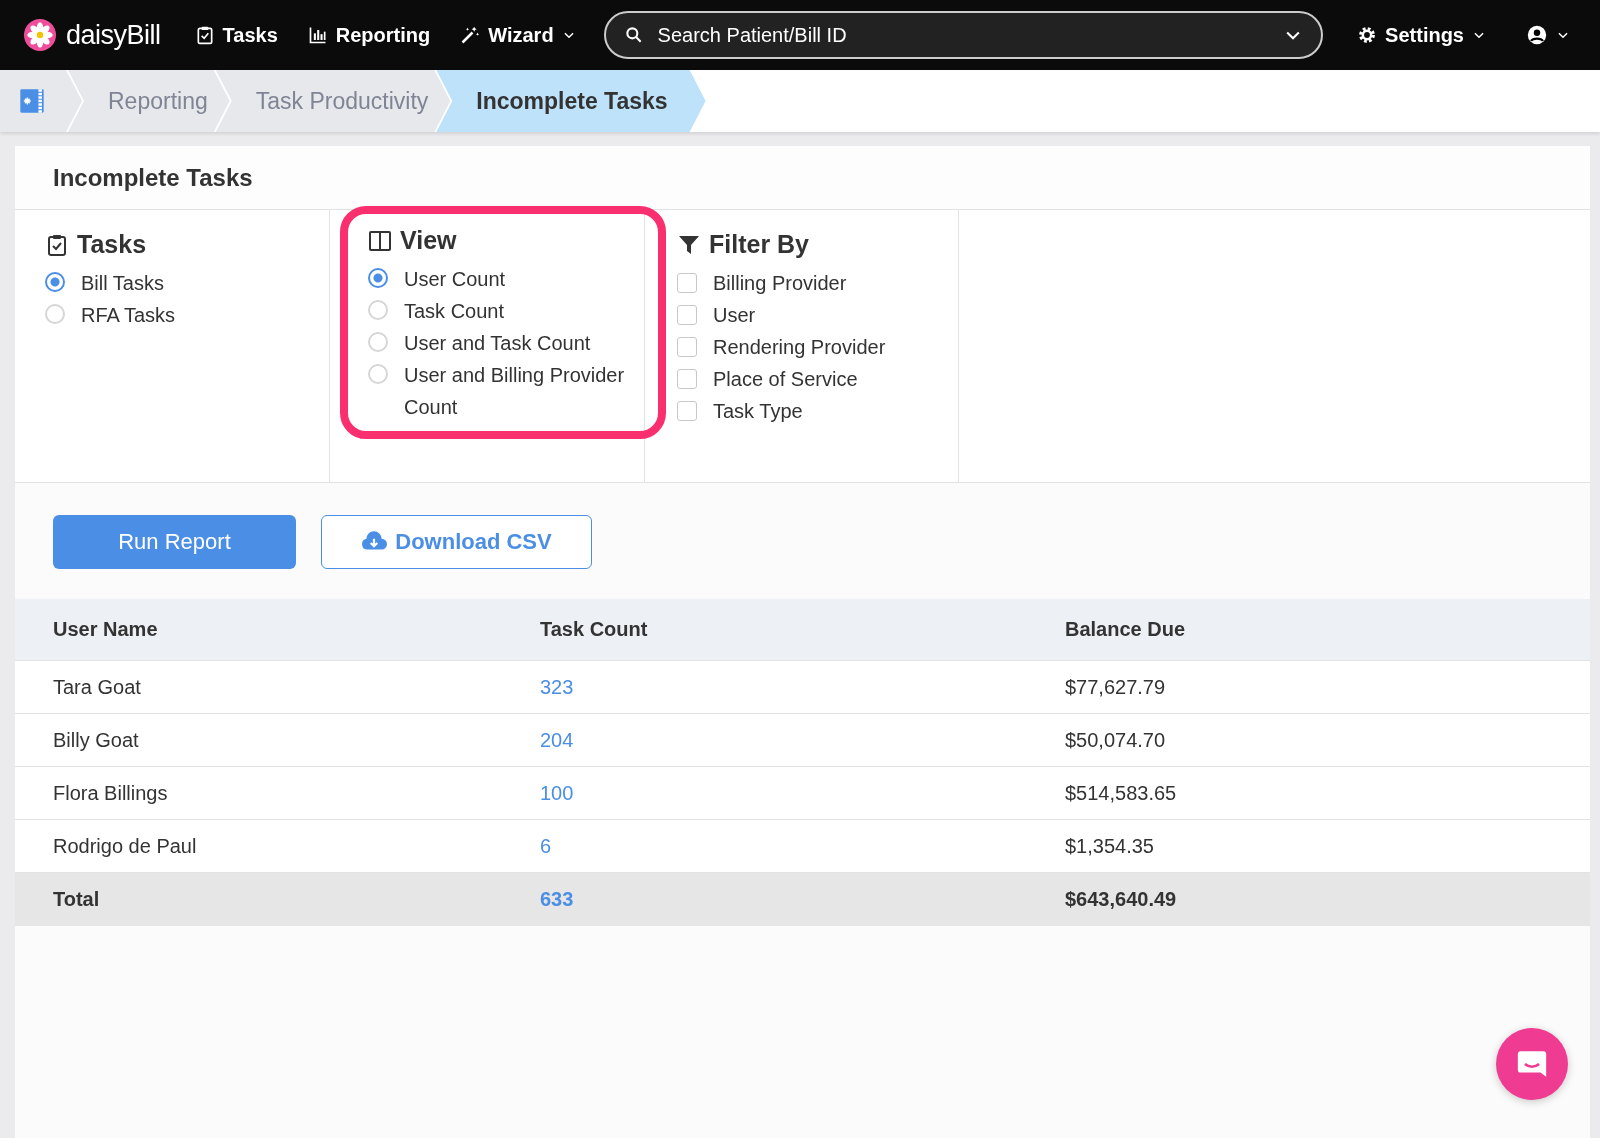 Image resolution: width=1600 pixels, height=1138 pixels. I want to click on table-cell-text: $50,074.70, so click(1116, 740).